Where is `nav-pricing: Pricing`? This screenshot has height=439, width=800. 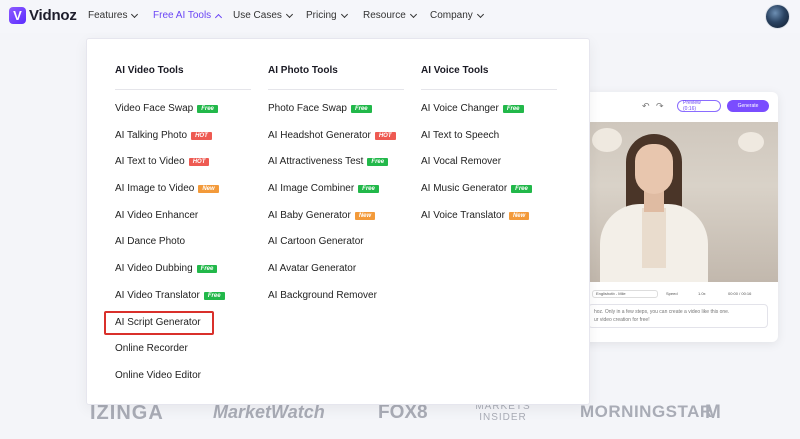 nav-pricing: Pricing is located at coordinates (327, 15).